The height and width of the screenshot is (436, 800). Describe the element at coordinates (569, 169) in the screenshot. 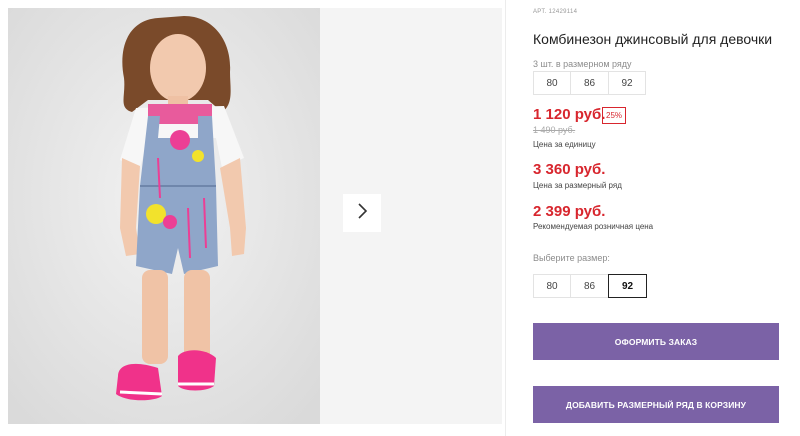

I see `row-price: 3 360 руб.` at that location.